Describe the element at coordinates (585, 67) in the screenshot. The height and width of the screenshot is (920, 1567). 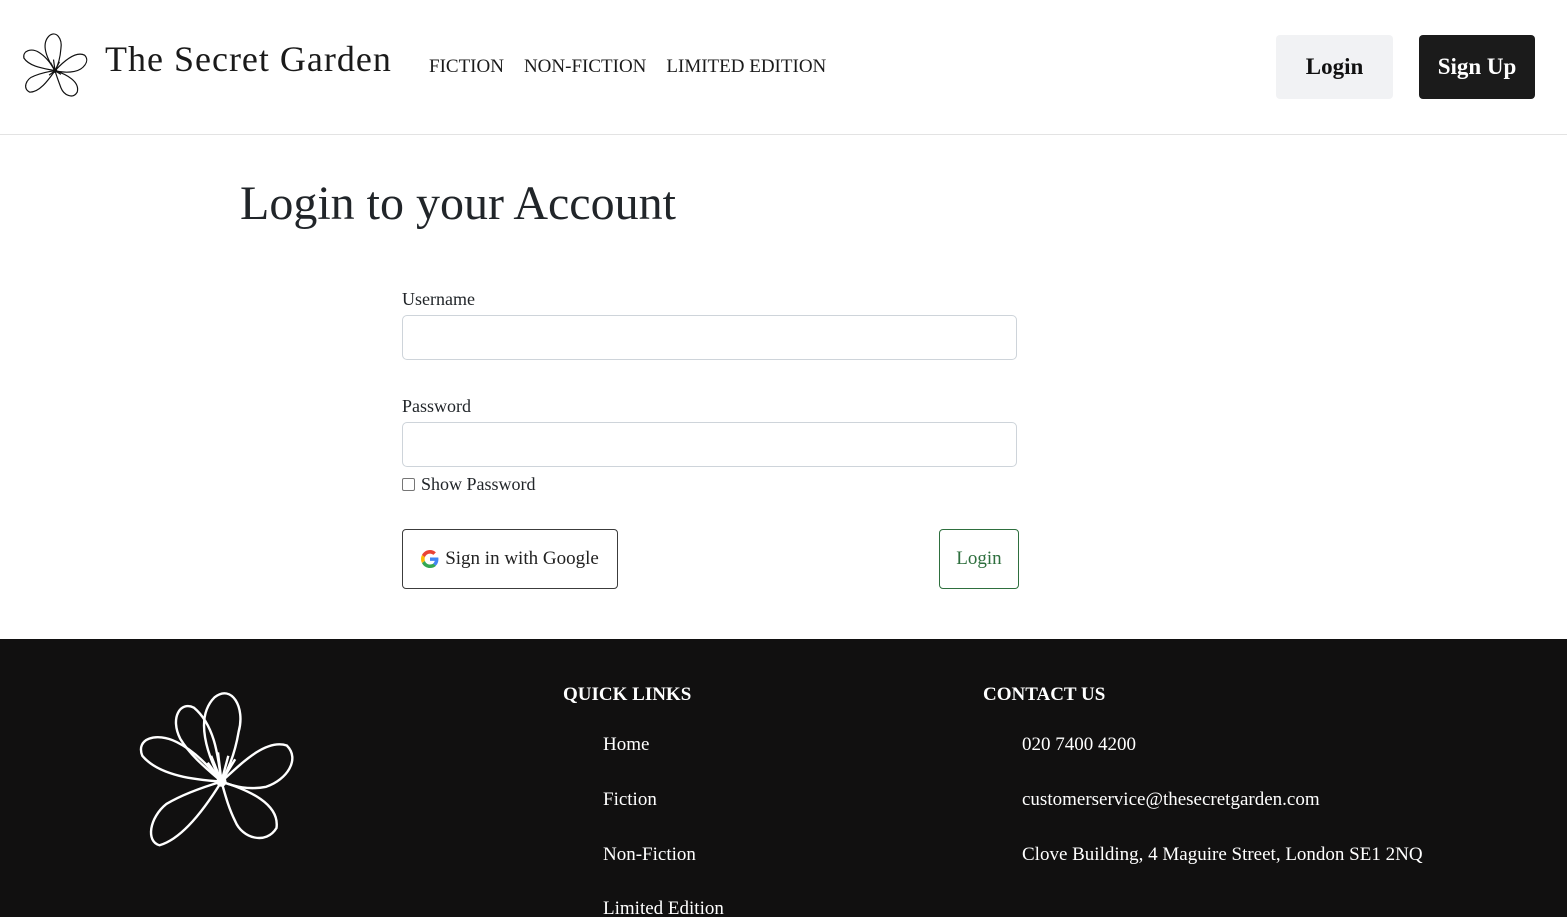
I see `nav-non-fiction: NON-FICTION` at that location.